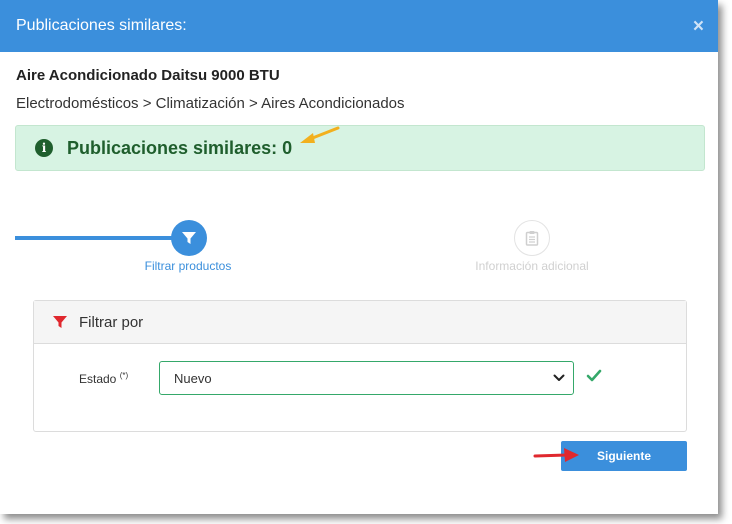  What do you see at coordinates (698, 26) in the screenshot?
I see `close-icon: ×` at bounding box center [698, 26].